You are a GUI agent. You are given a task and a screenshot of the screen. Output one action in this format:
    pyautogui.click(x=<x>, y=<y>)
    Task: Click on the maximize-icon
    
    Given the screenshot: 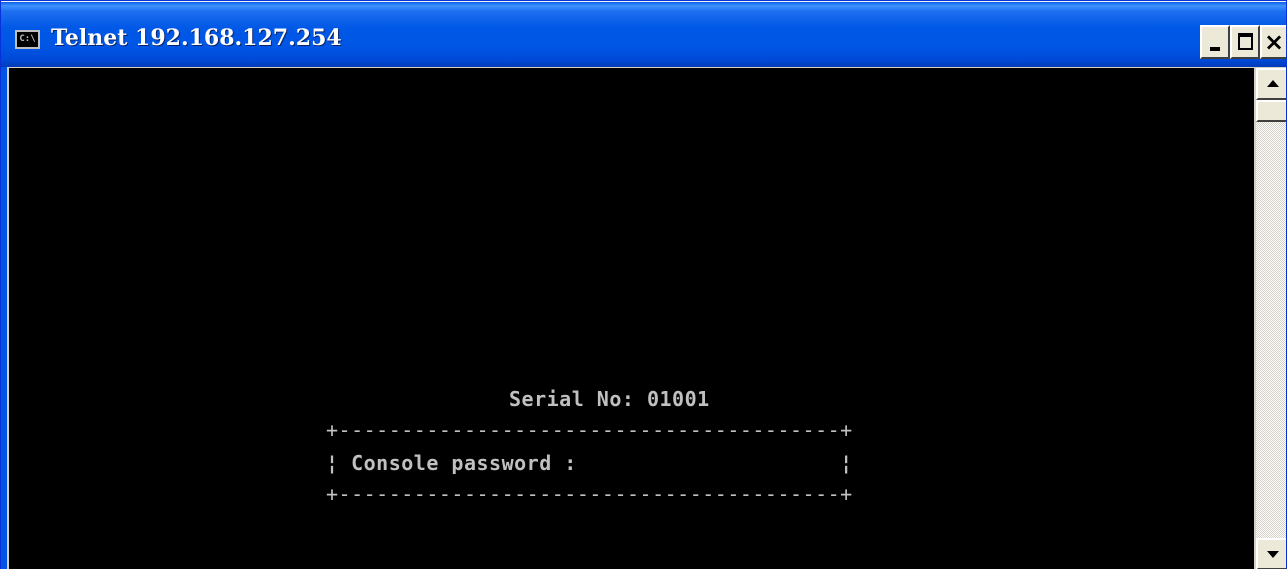 What is the action you would take?
    pyautogui.click(x=1245, y=41)
    